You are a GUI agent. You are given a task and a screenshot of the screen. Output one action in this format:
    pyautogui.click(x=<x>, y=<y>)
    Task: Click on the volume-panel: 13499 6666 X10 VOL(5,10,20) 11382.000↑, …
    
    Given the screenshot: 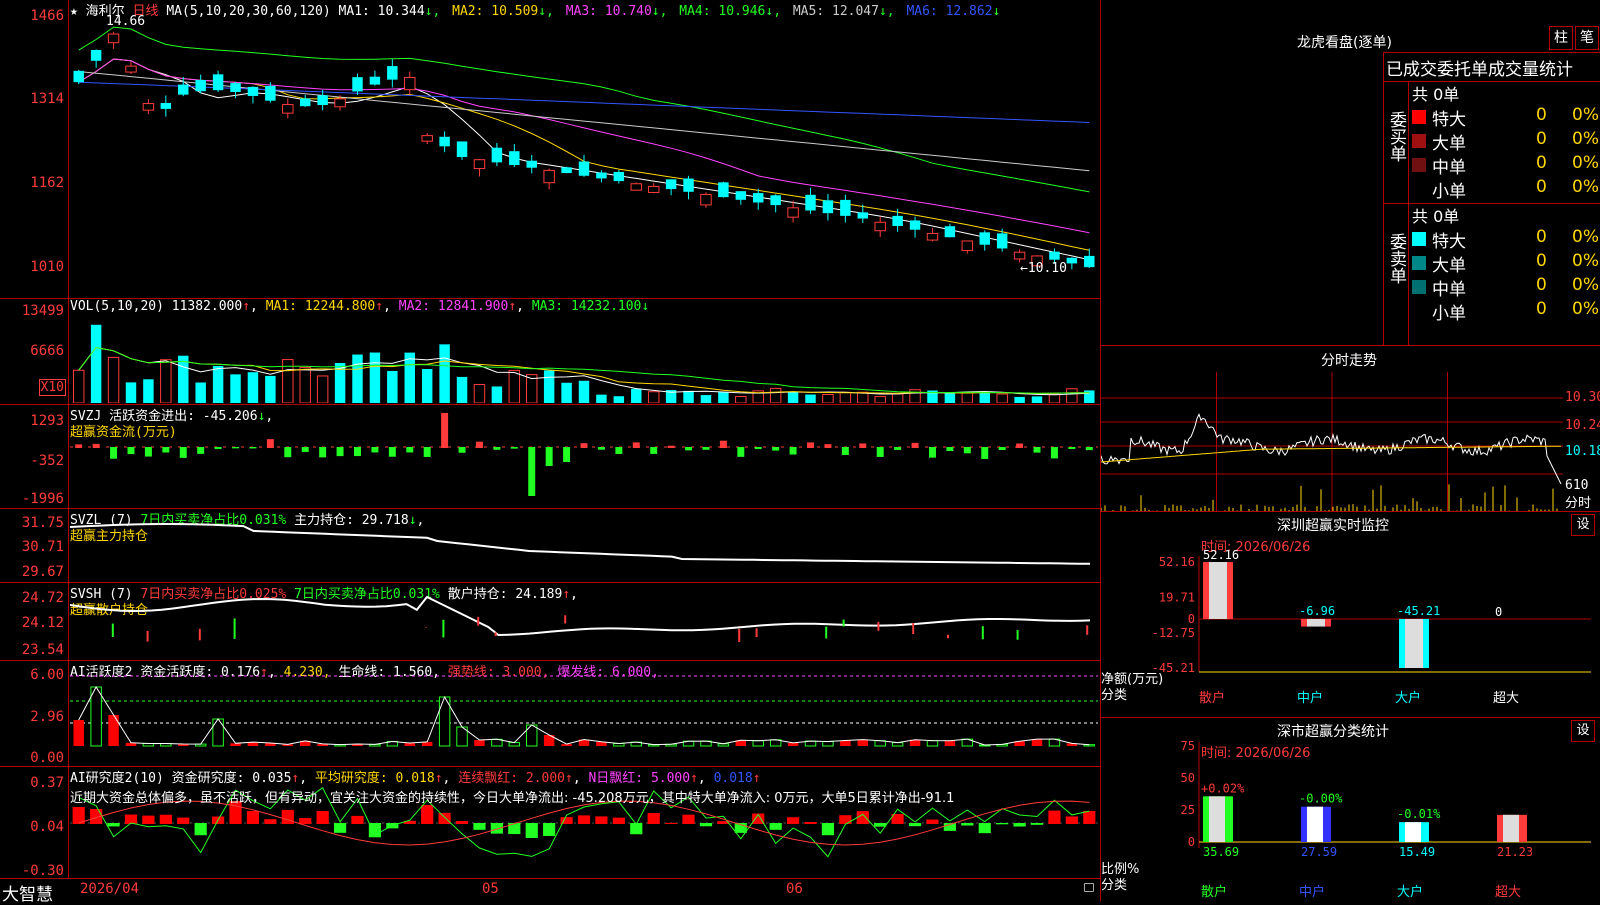 What is the action you would take?
    pyautogui.click(x=550, y=351)
    